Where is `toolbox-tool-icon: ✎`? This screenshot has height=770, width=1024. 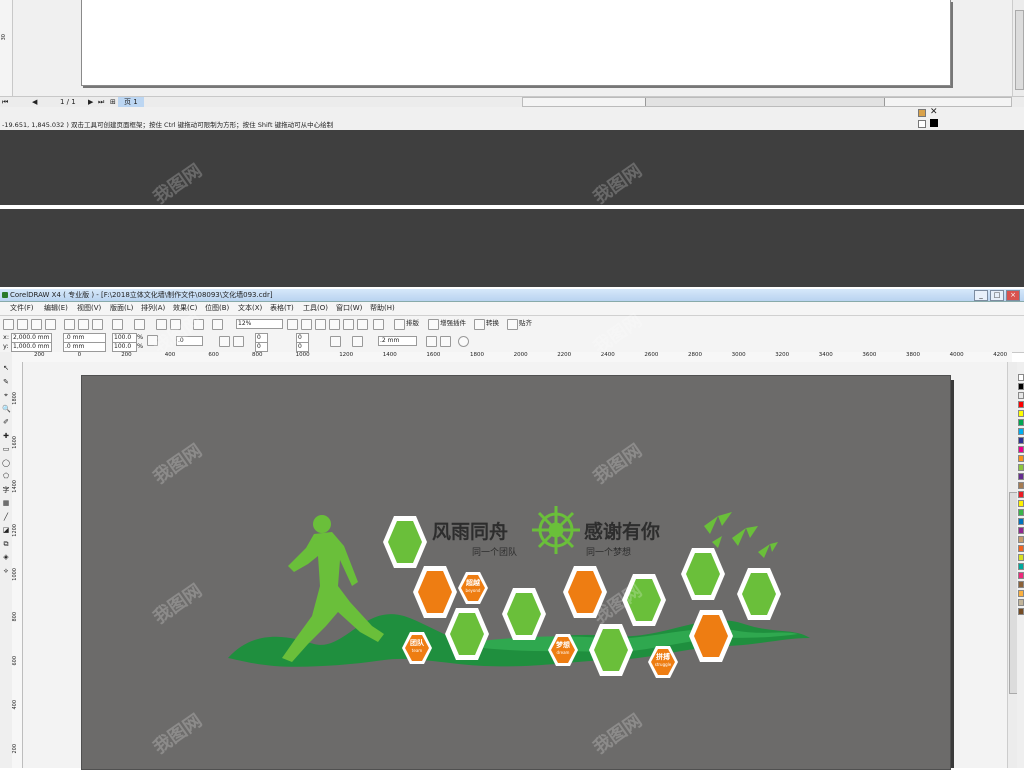
toolbox-tool-icon: ✎ is located at coordinates (6, 382).